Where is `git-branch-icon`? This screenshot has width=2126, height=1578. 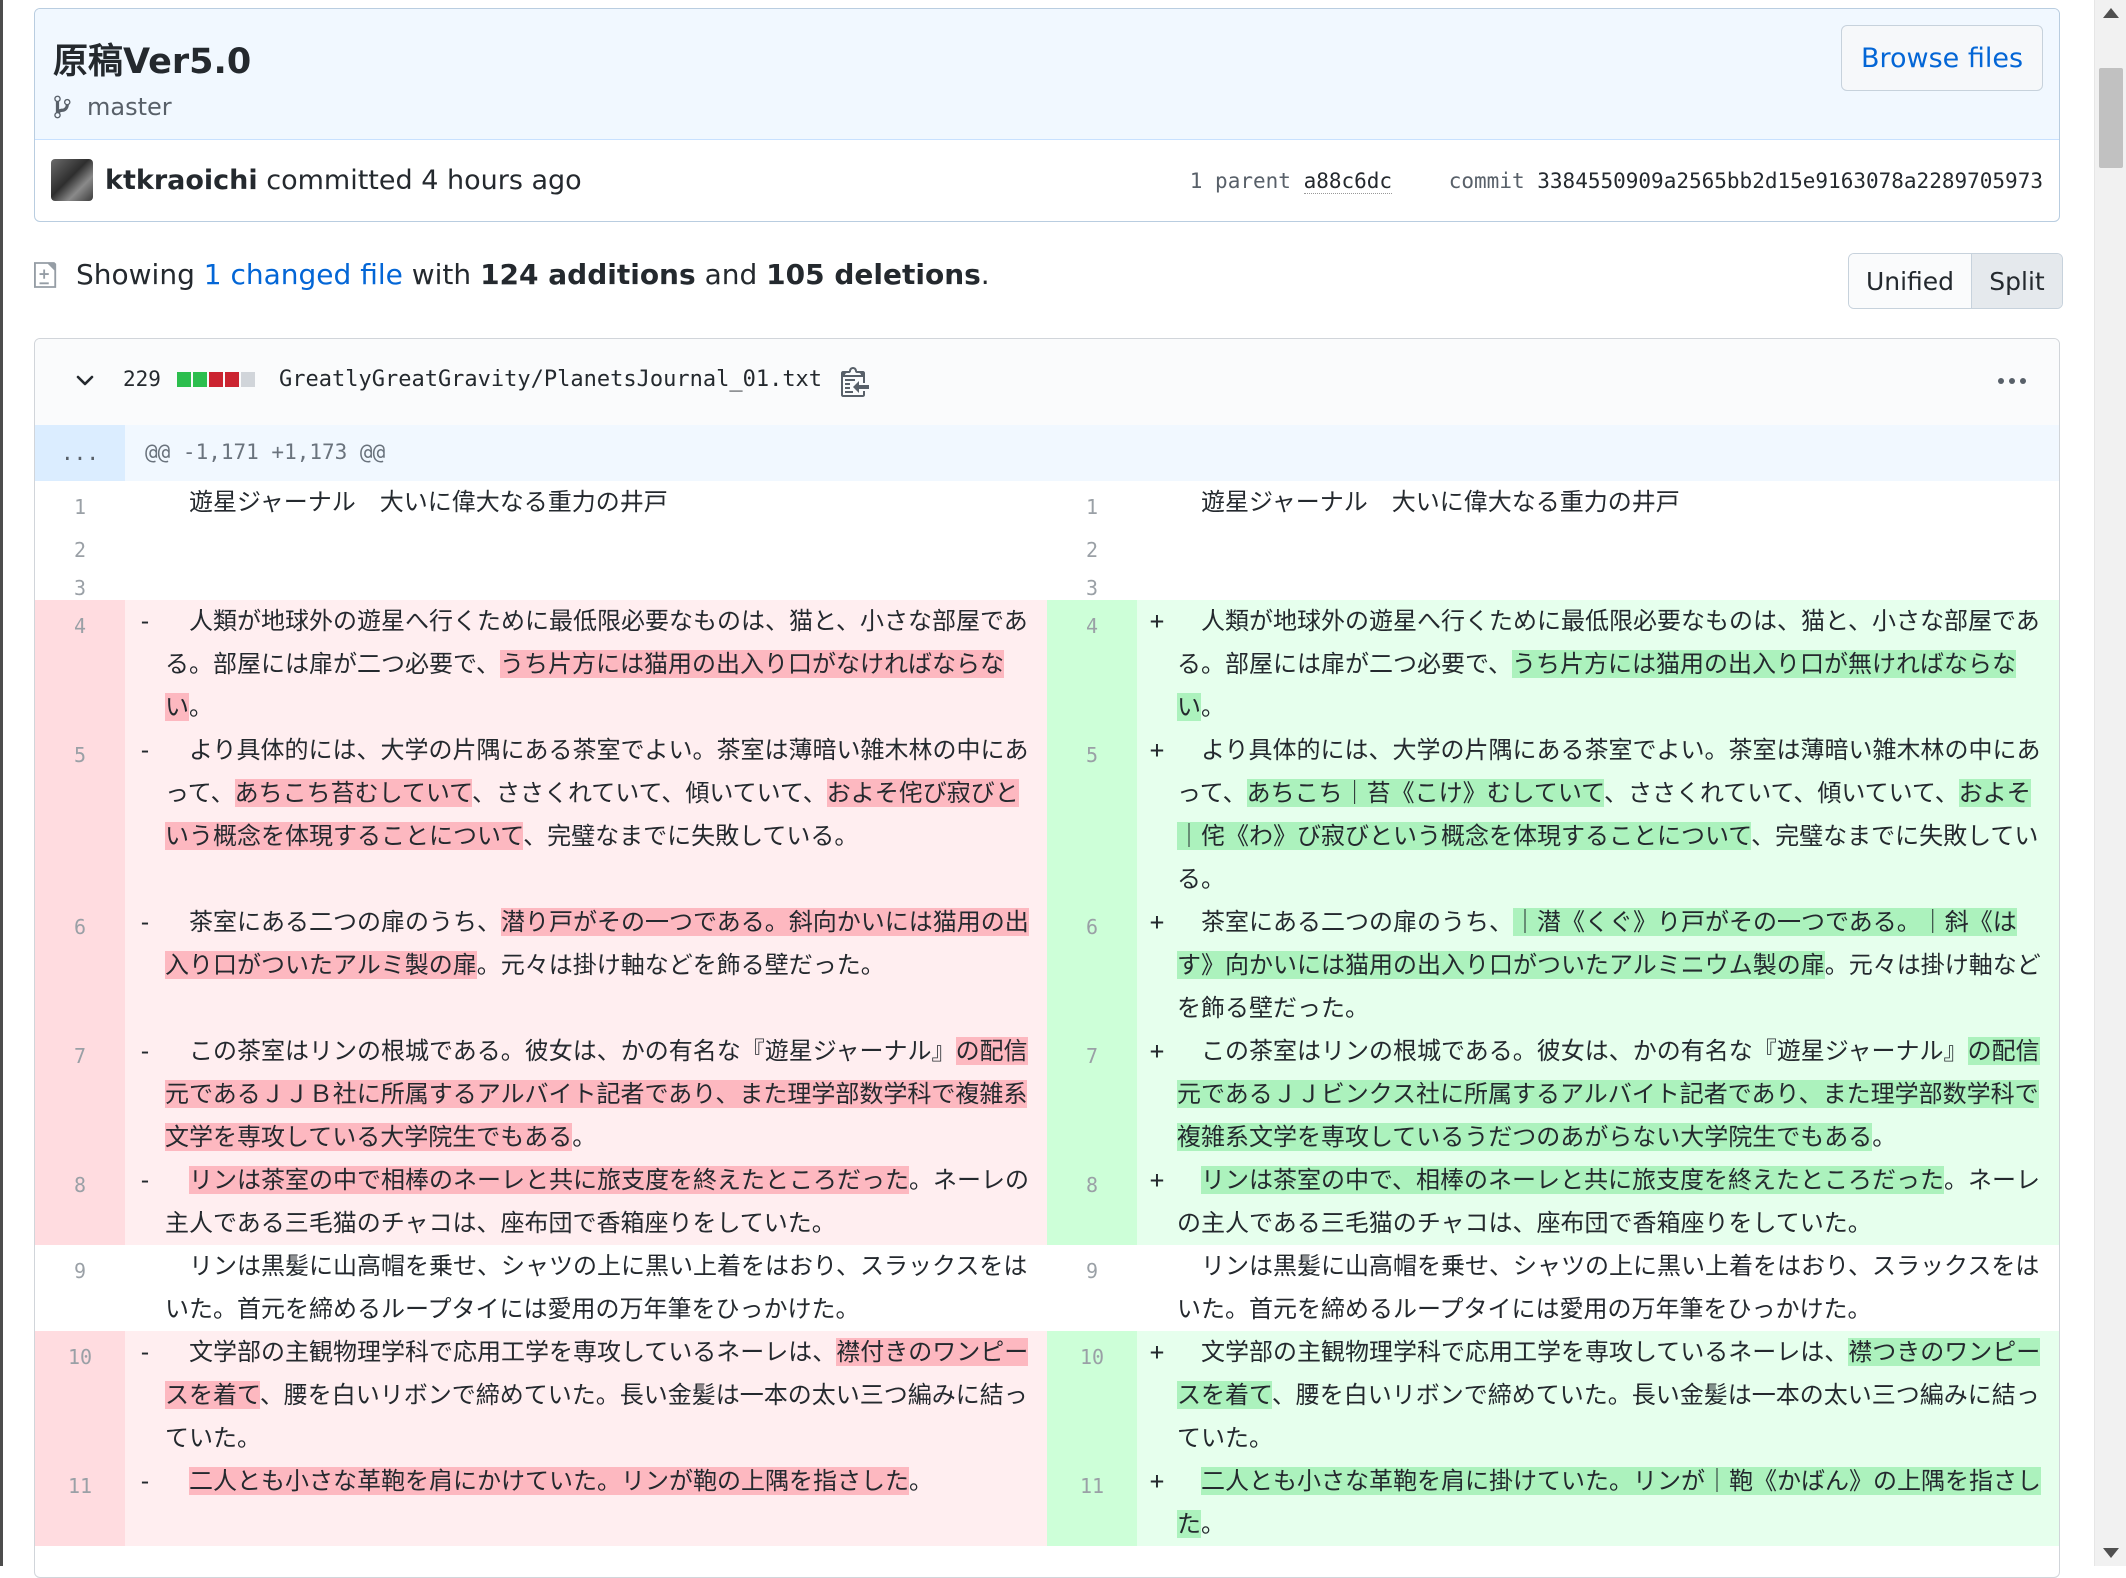
git-branch-icon is located at coordinates (62, 107).